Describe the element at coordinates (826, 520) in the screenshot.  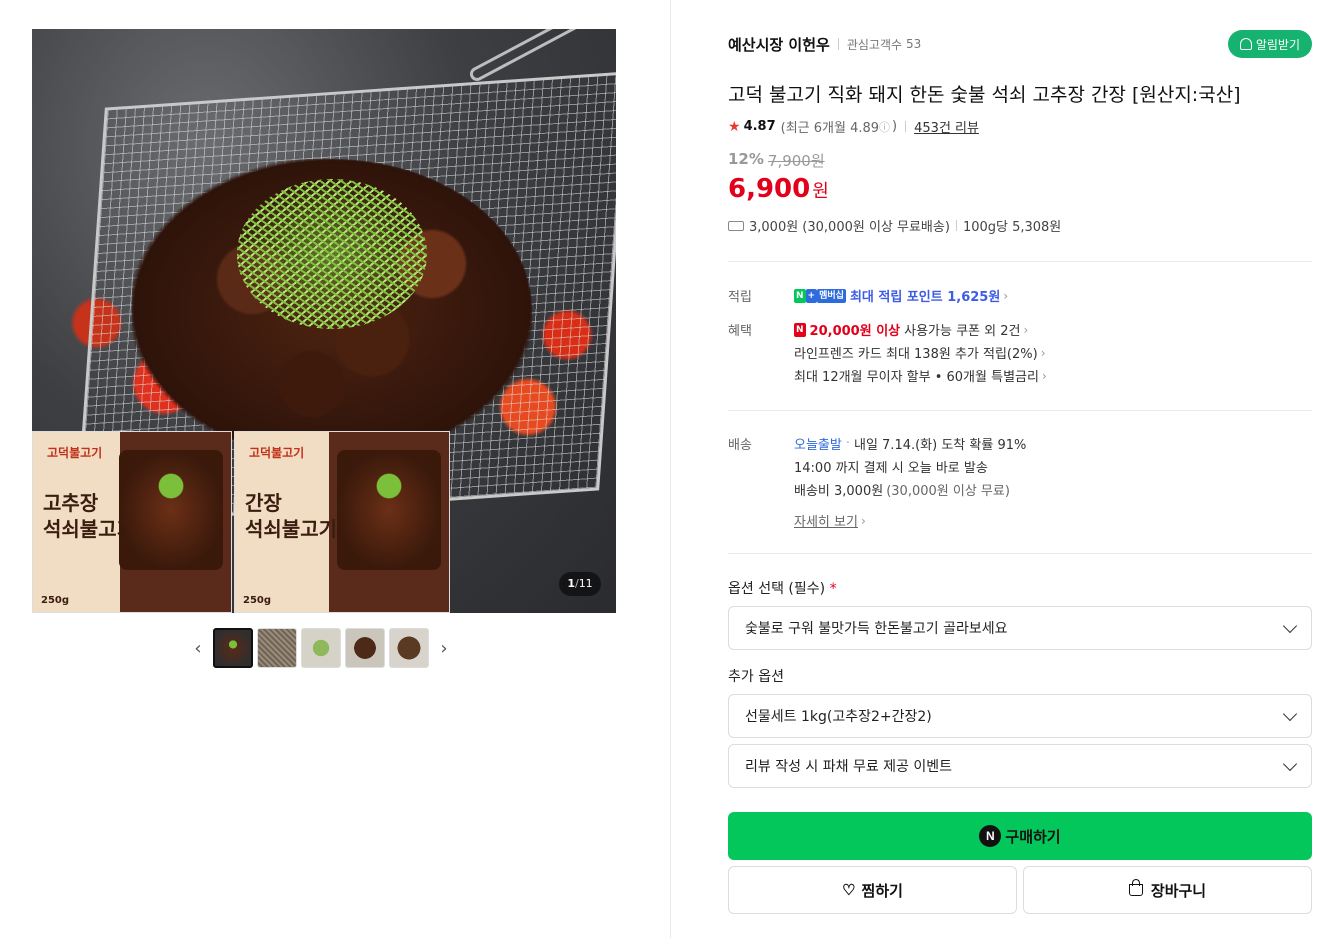
I see `detail-link: 자세히 보기` at that location.